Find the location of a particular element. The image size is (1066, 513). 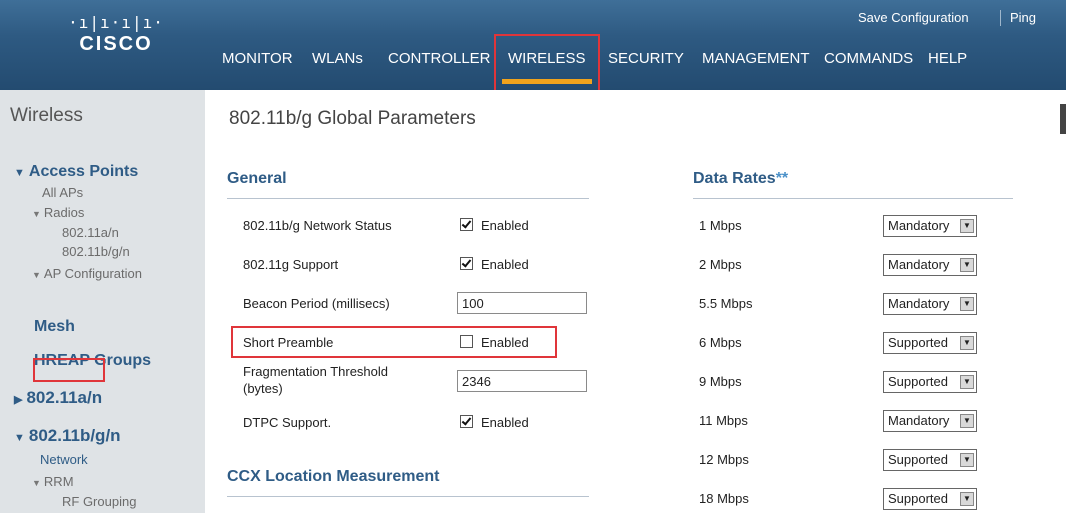

short-preamble-checkbox: Enabled is located at coordinates (494, 342).